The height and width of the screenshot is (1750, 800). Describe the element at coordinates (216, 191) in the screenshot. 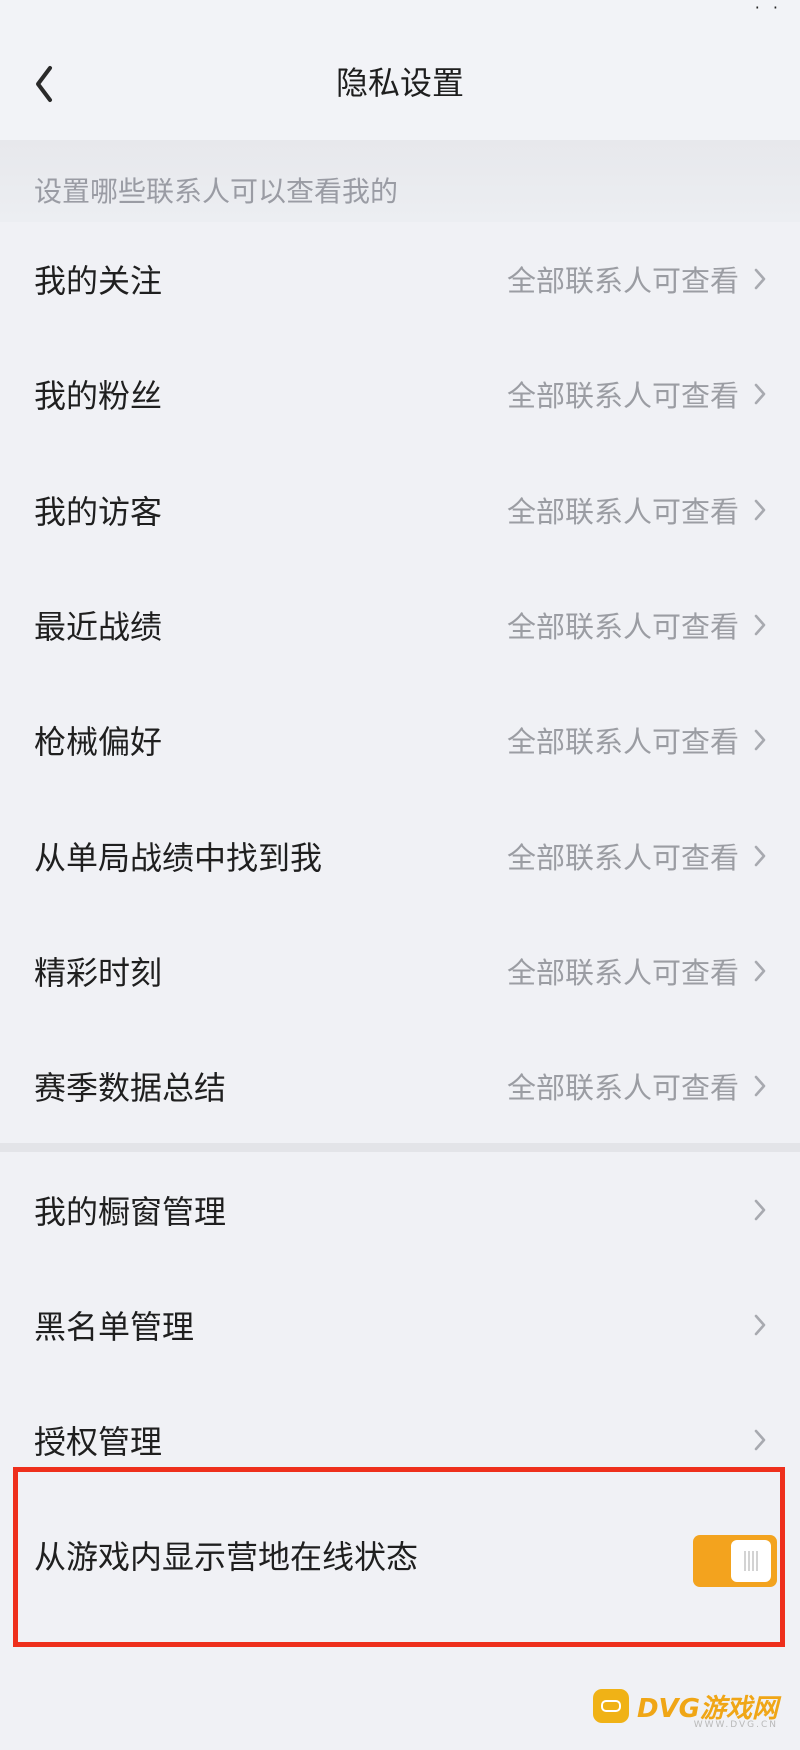

I see `section-header-label: 设置哪些联系人可以查看我的` at that location.